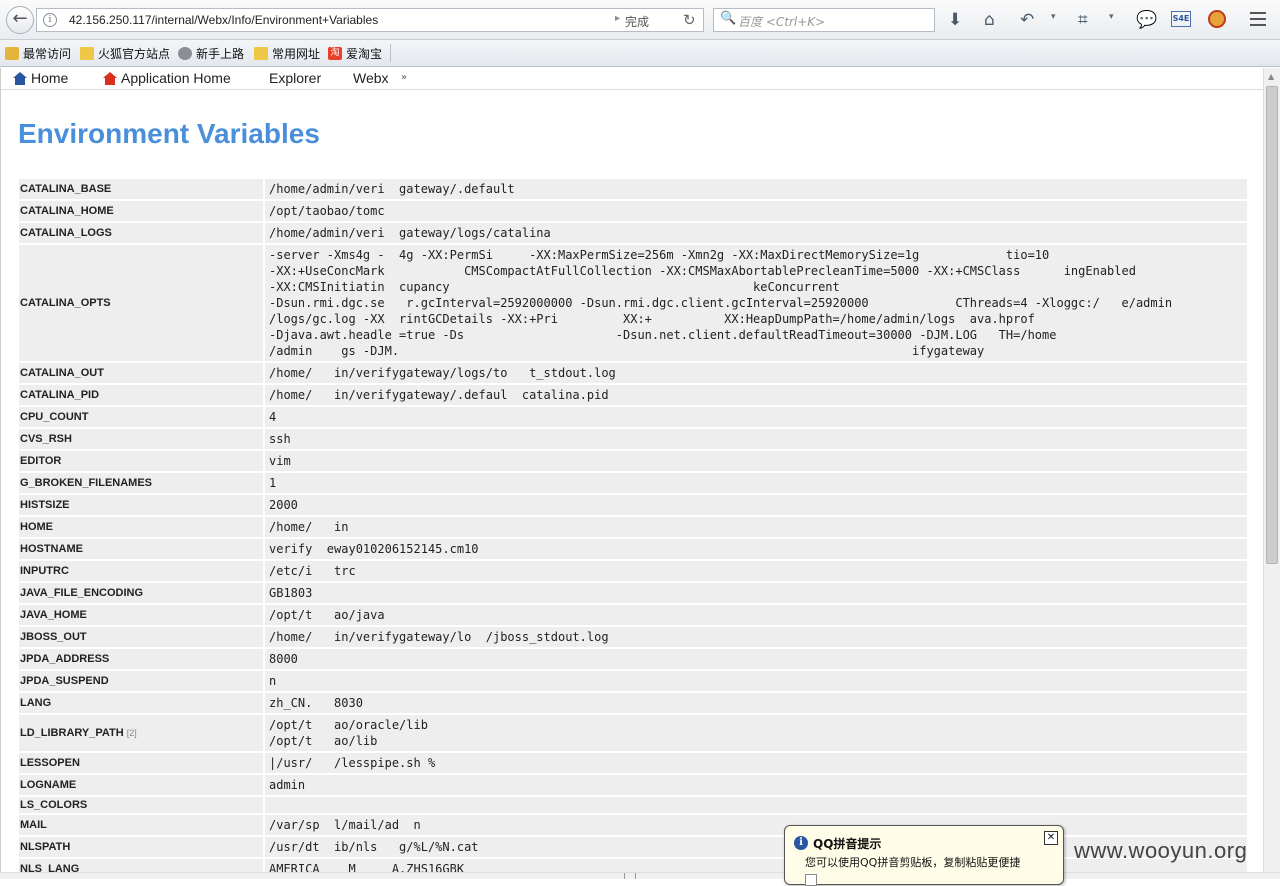 Image resolution: width=1280 pixels, height=886 pixels. Describe the element at coordinates (633, 571) in the screenshot. I see `table-row: INPUTRC/etc/i trc` at that location.